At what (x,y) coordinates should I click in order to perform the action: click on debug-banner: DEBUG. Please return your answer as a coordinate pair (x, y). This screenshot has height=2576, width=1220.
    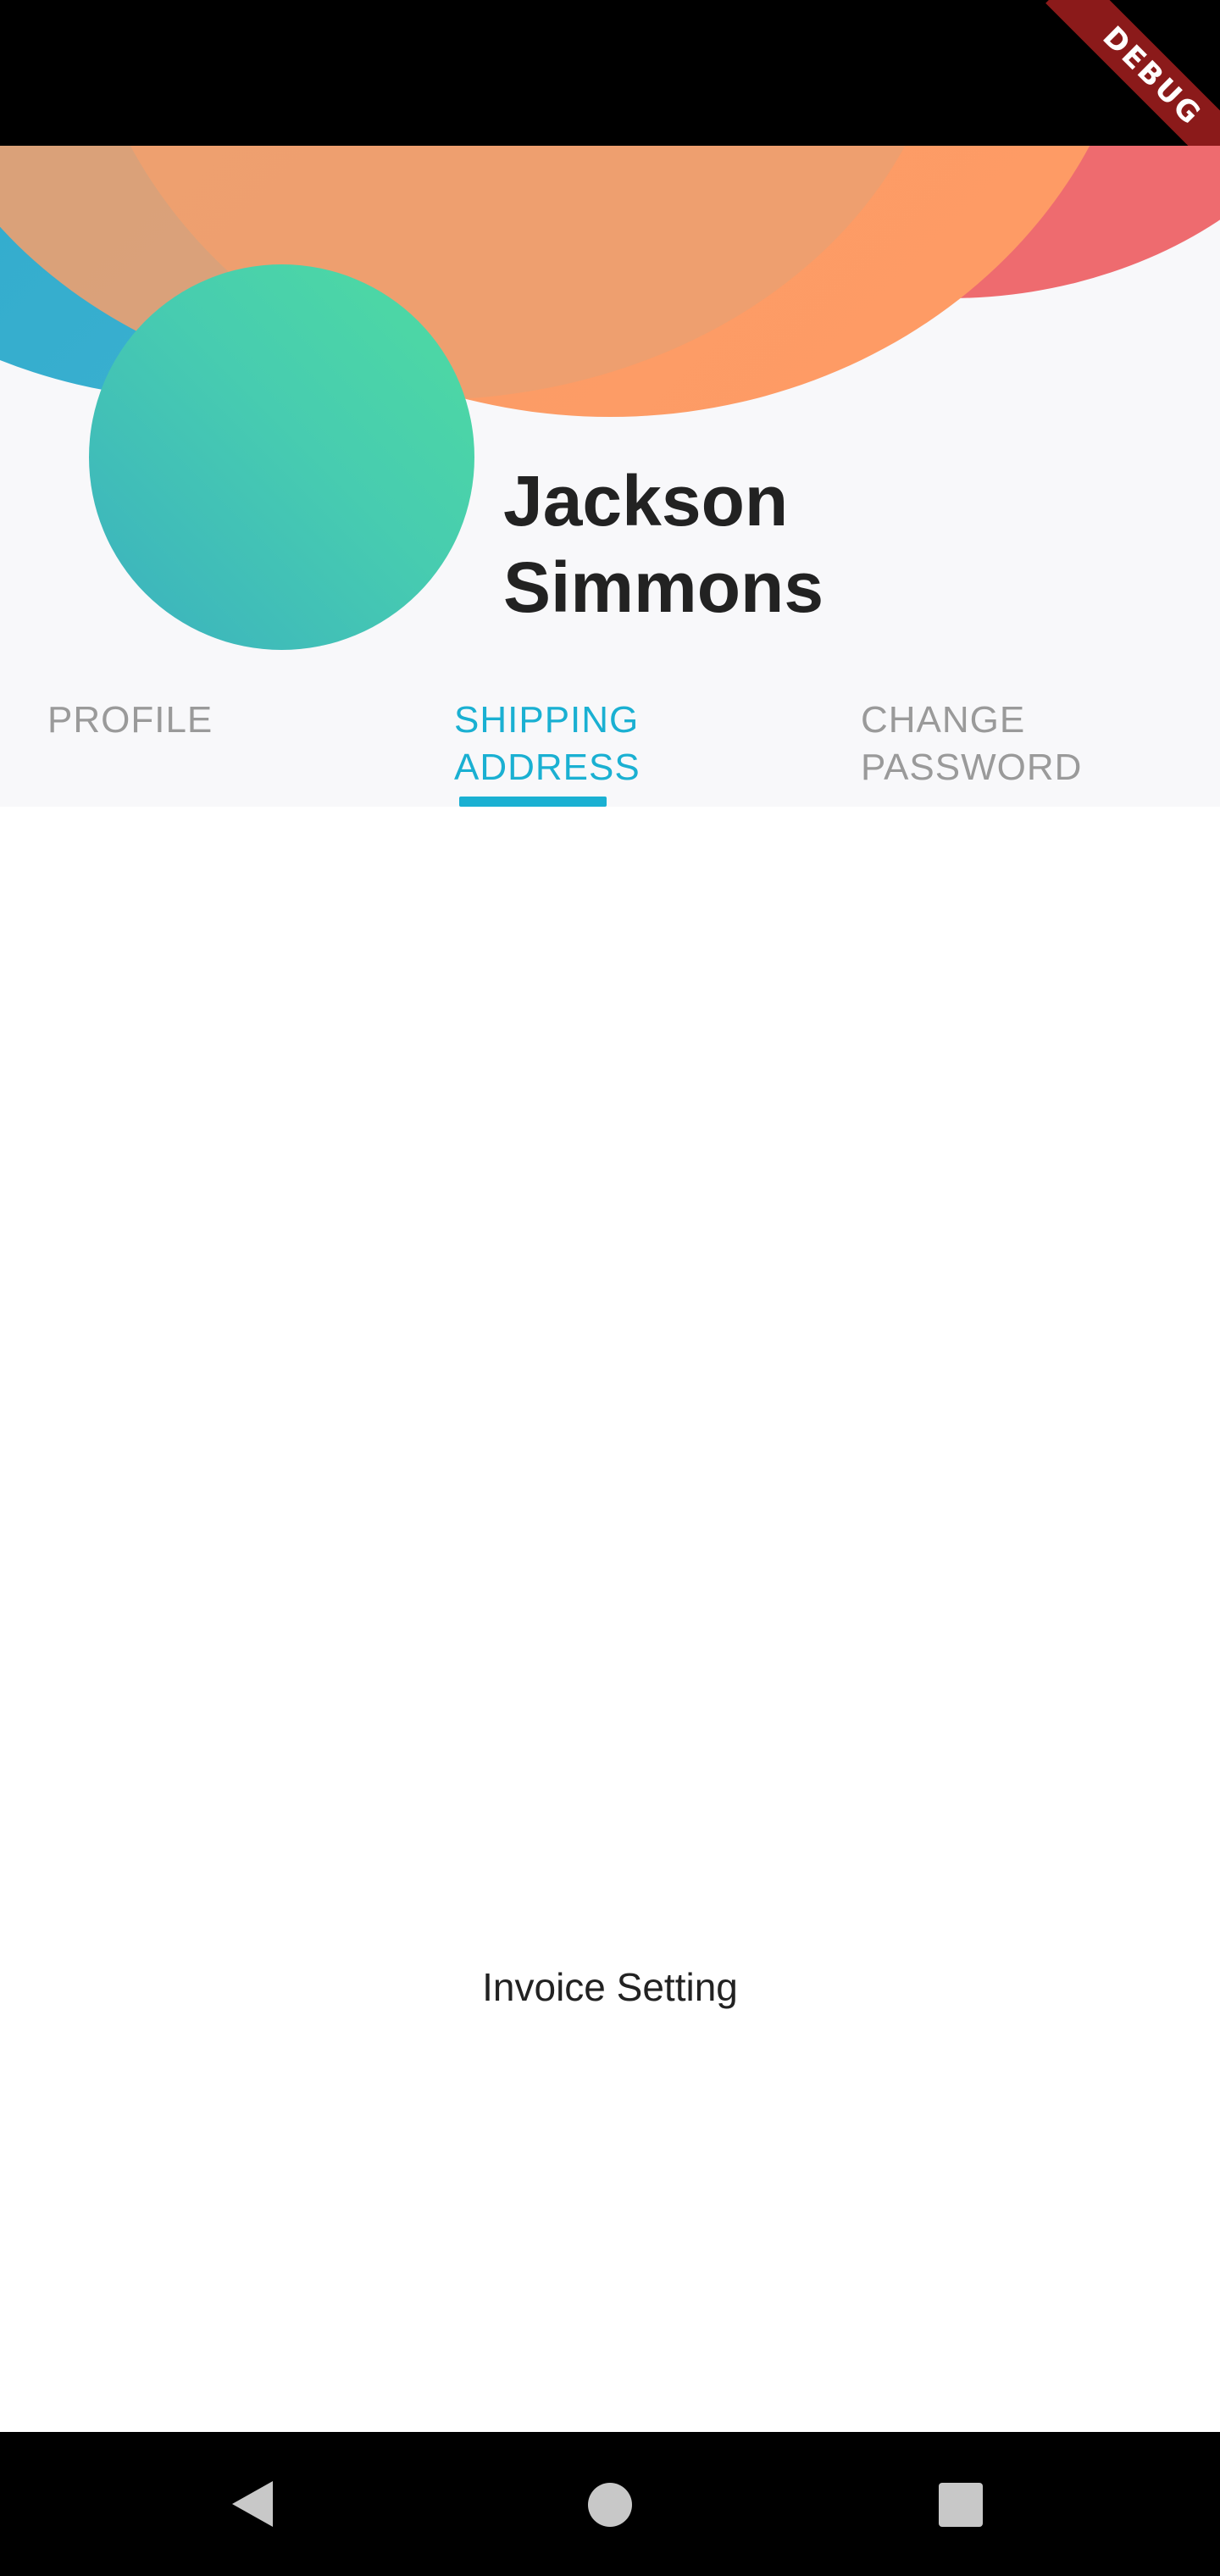
    Looking at the image, I should click on (1132, 73).